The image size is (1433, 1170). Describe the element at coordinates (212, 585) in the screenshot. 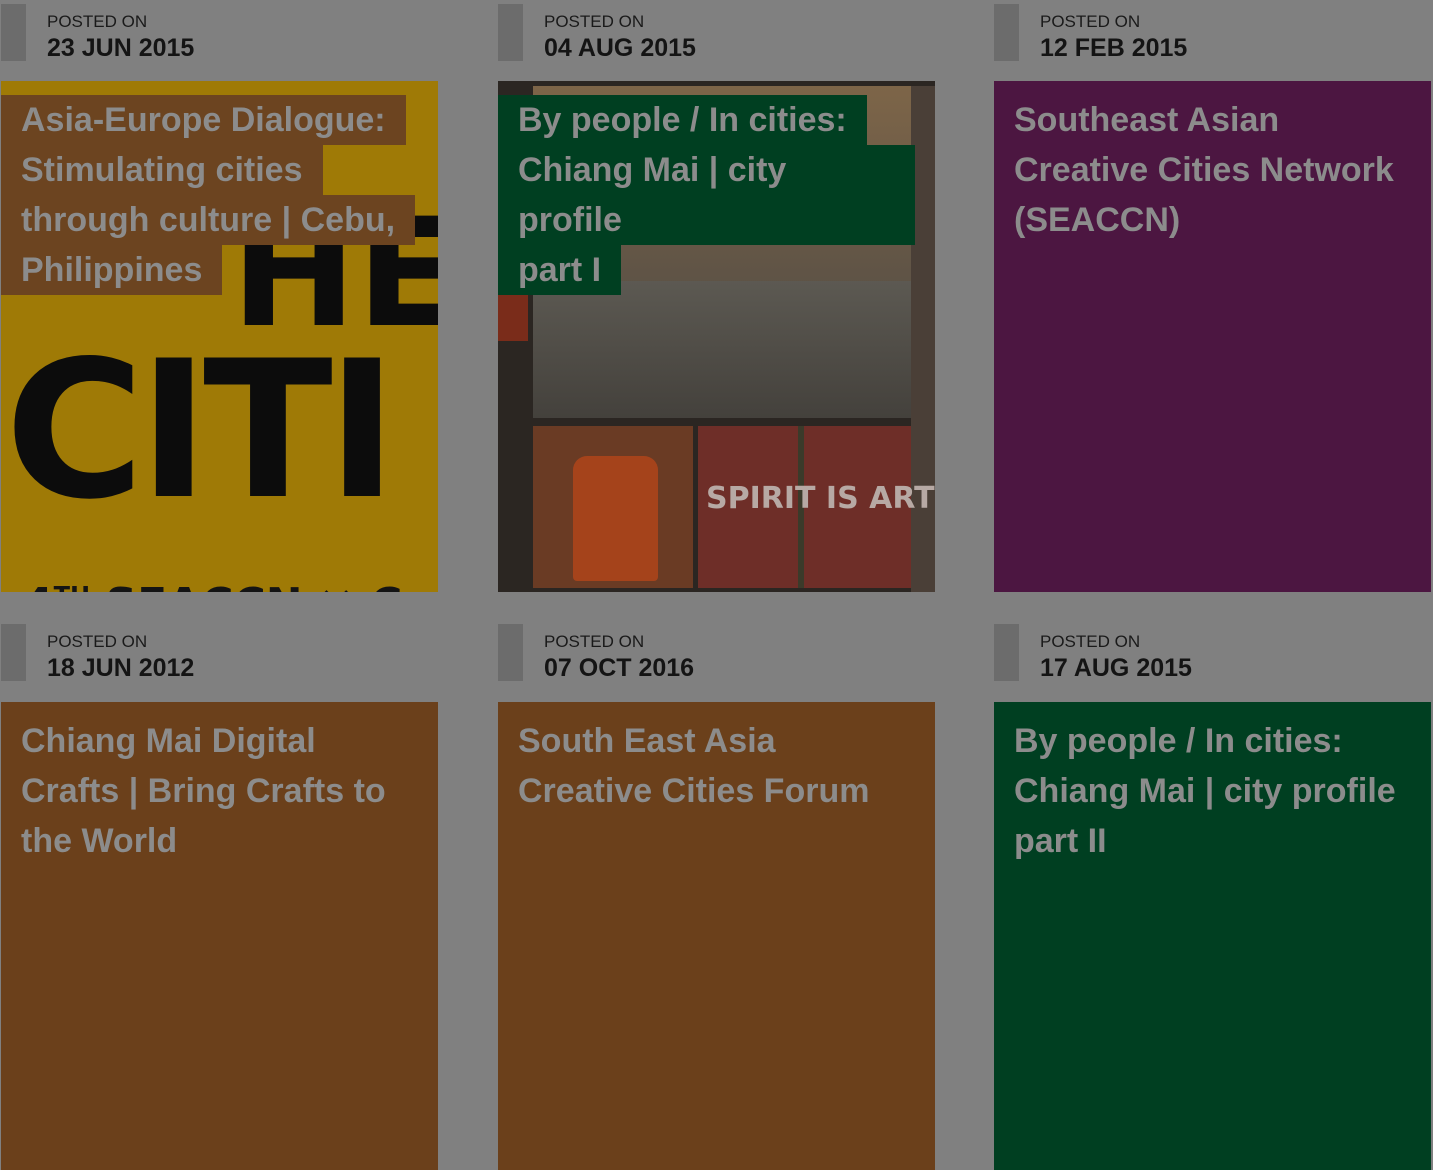

I see `poster-text-bottom: 4TH SEACCN ✕ C` at that location.